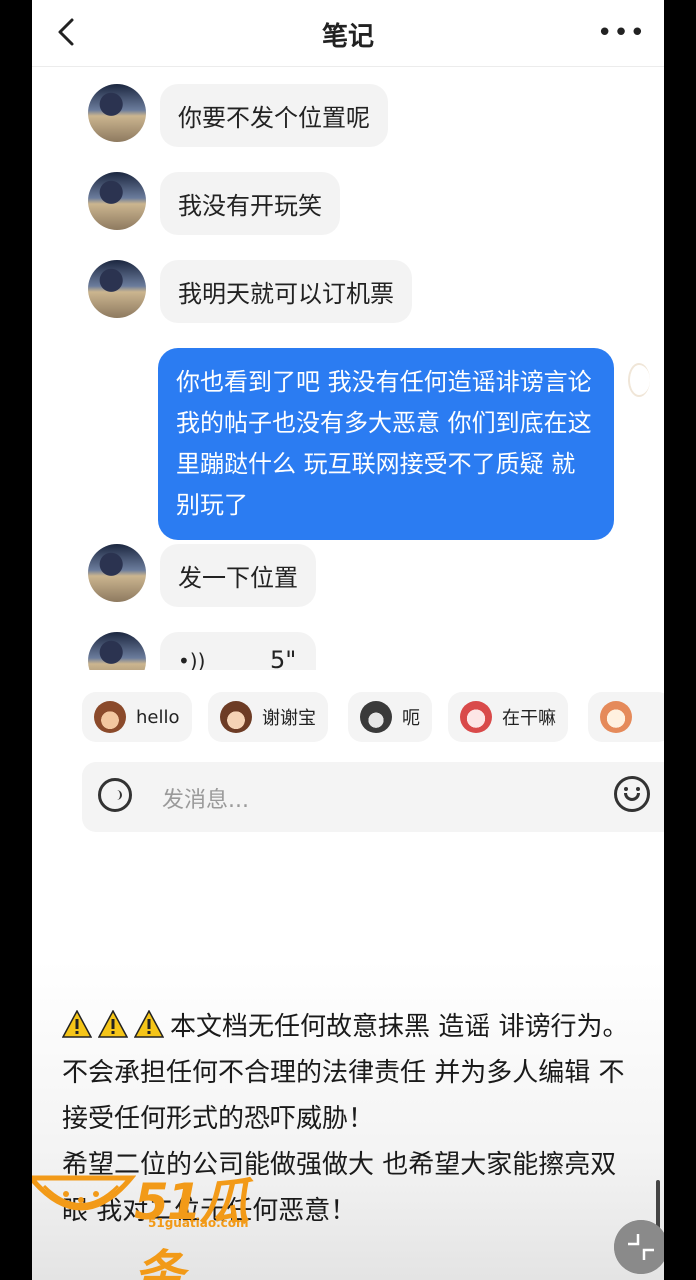  Describe the element at coordinates (238, 651) in the screenshot. I see `voice-message: •)) 5"` at that location.